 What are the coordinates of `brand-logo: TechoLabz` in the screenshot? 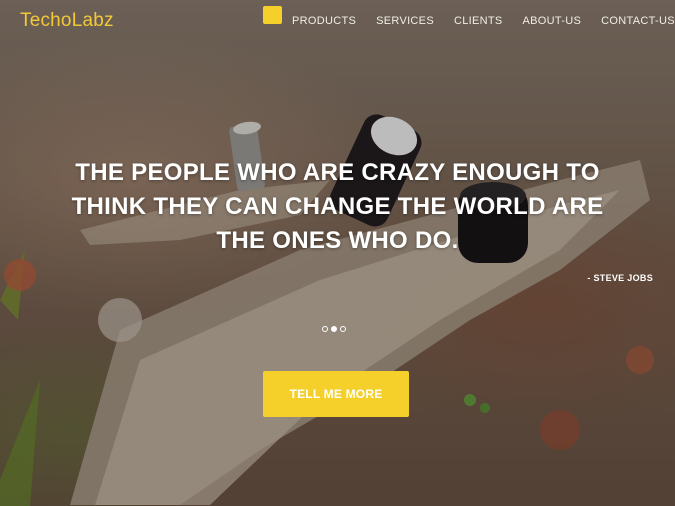 It's located at (67, 21).